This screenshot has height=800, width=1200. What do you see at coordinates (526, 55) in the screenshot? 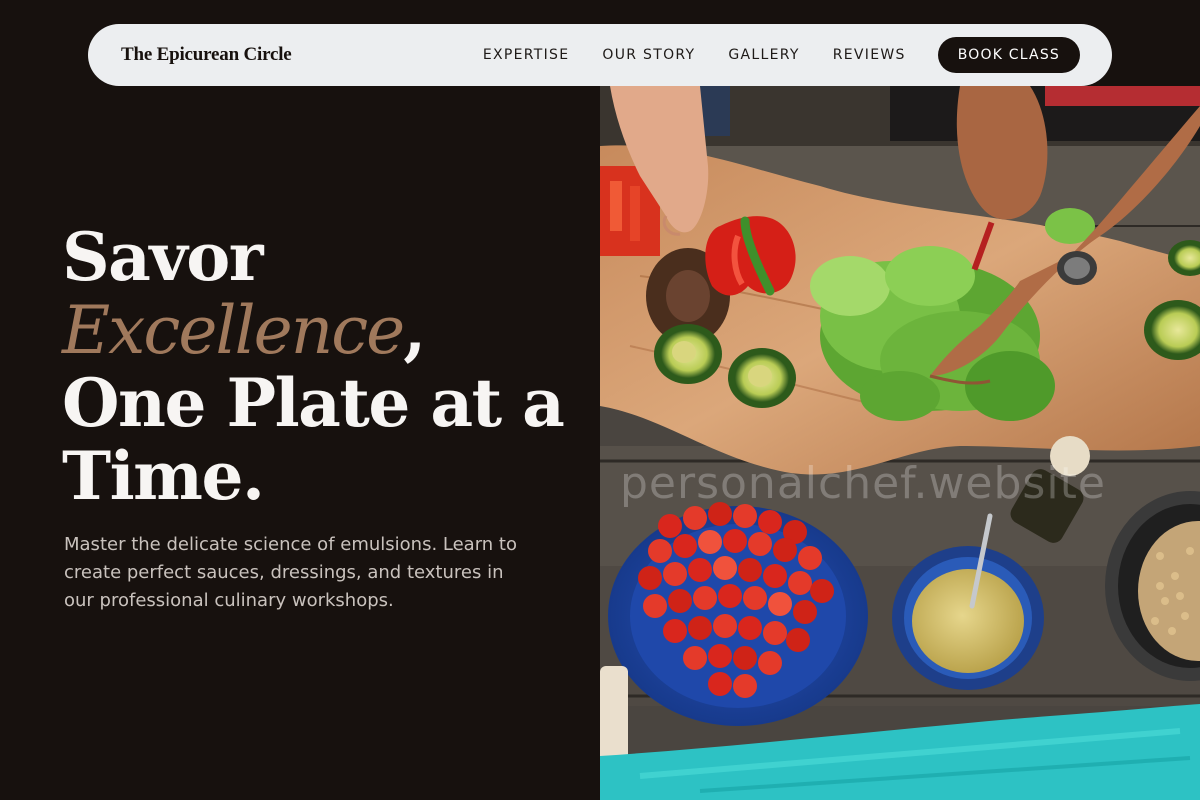
I see `nav-link-expertise: EXPERTISE` at bounding box center [526, 55].